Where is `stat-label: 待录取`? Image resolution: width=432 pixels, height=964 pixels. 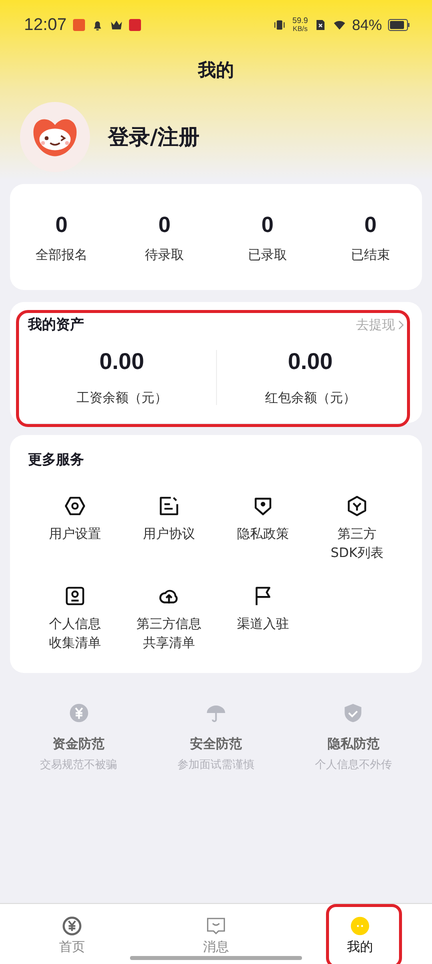 stat-label: 待录取 is located at coordinates (164, 255).